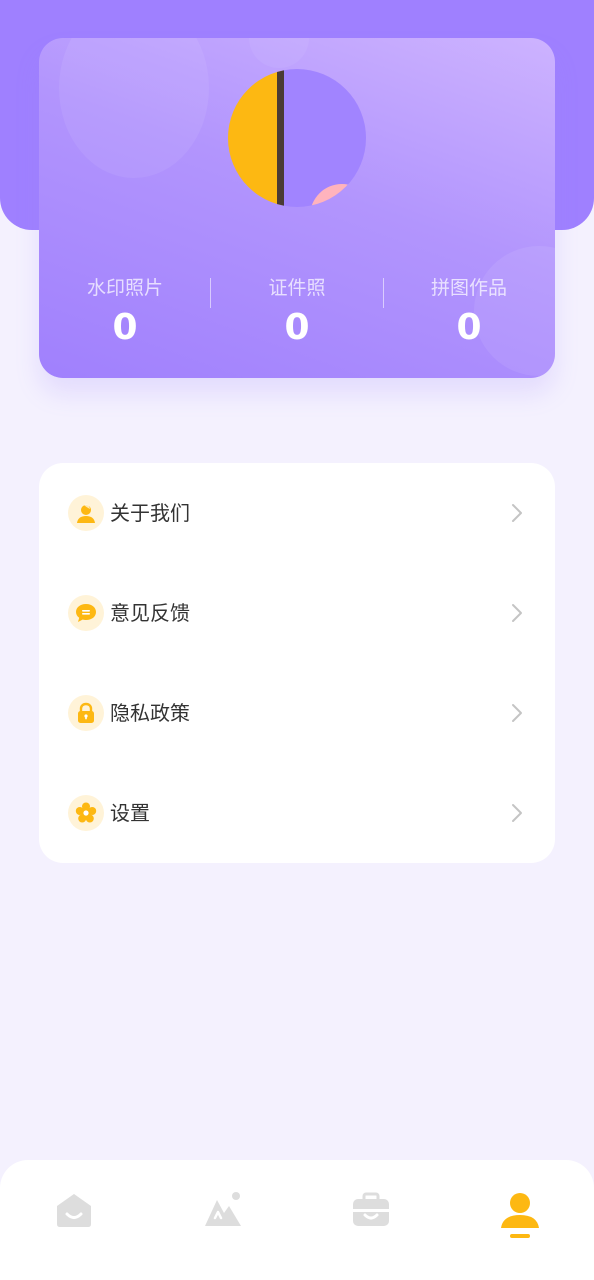 The image size is (594, 1280). Describe the element at coordinates (150, 713) in the screenshot. I see `menu-item-label: 隐私政策` at that location.